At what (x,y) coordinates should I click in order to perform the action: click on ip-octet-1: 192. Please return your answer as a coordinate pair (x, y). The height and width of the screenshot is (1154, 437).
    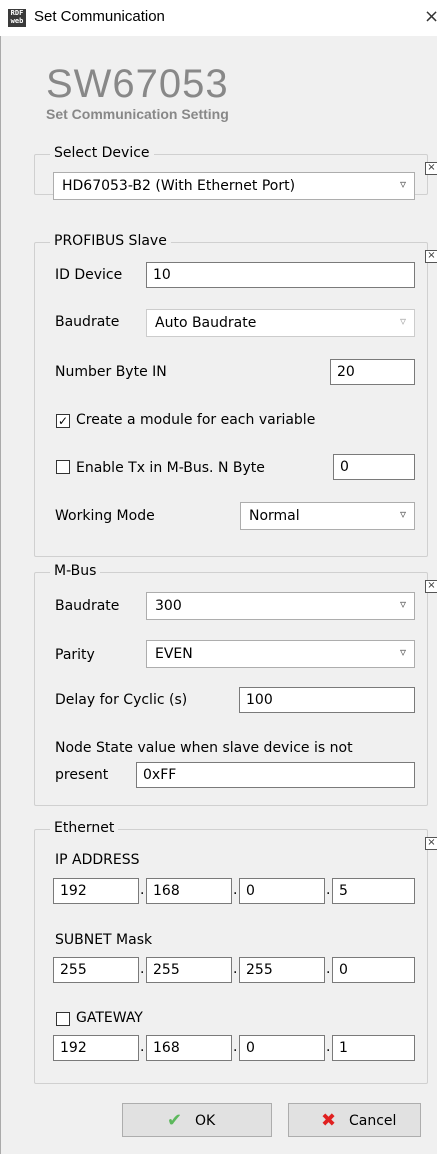
    Looking at the image, I should click on (96, 891).